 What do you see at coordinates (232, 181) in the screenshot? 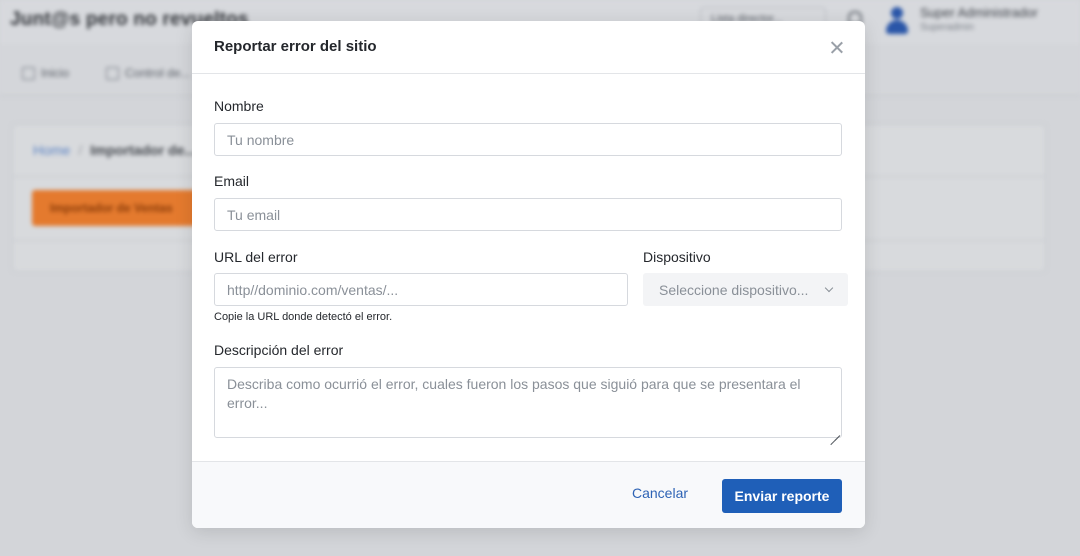
I see `email-label: Email` at bounding box center [232, 181].